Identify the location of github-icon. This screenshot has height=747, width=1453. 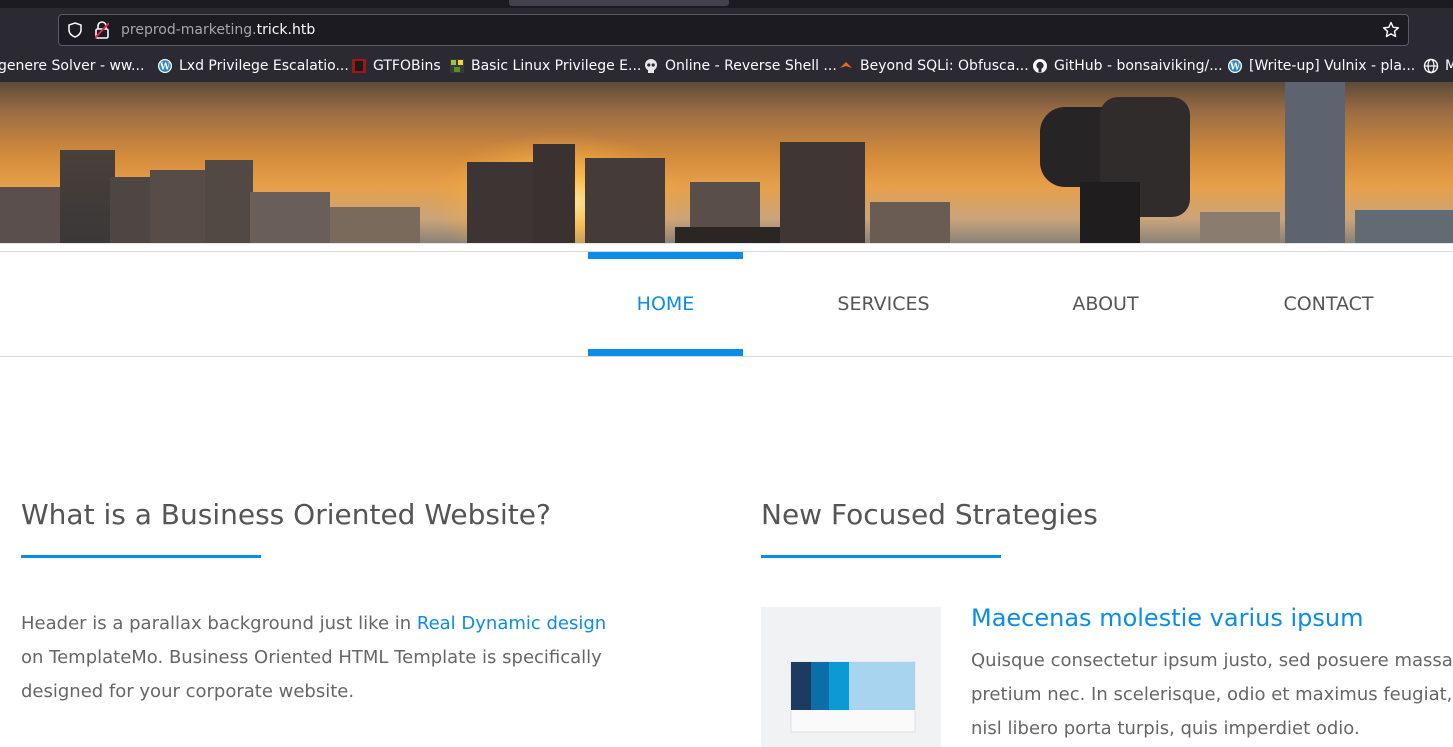
(1040, 66).